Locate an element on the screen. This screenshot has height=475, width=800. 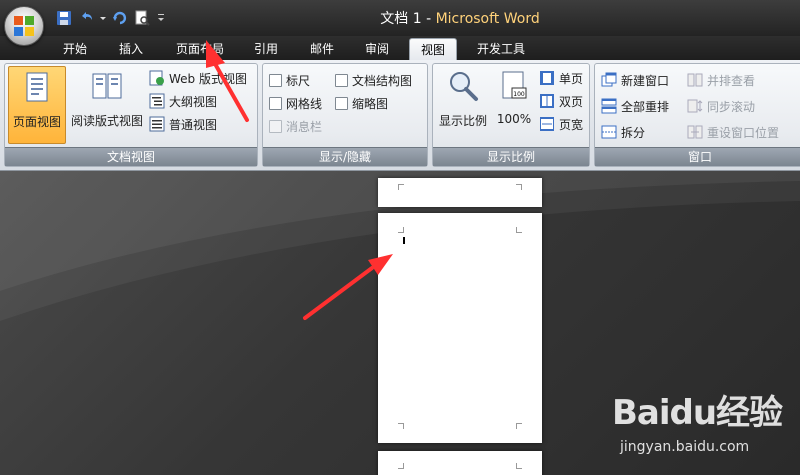
ruler-checkbox: 标尺 is located at coordinates (289, 80).